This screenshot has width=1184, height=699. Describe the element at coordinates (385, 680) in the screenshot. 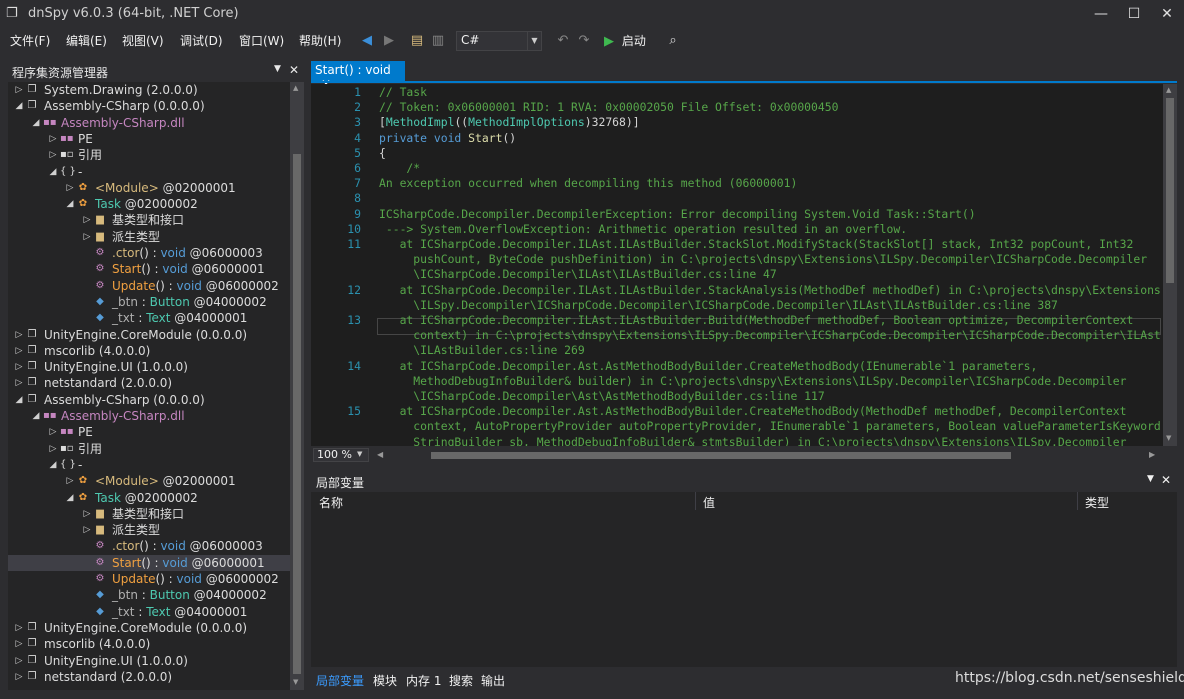

I see `tab-modules: 模块` at that location.